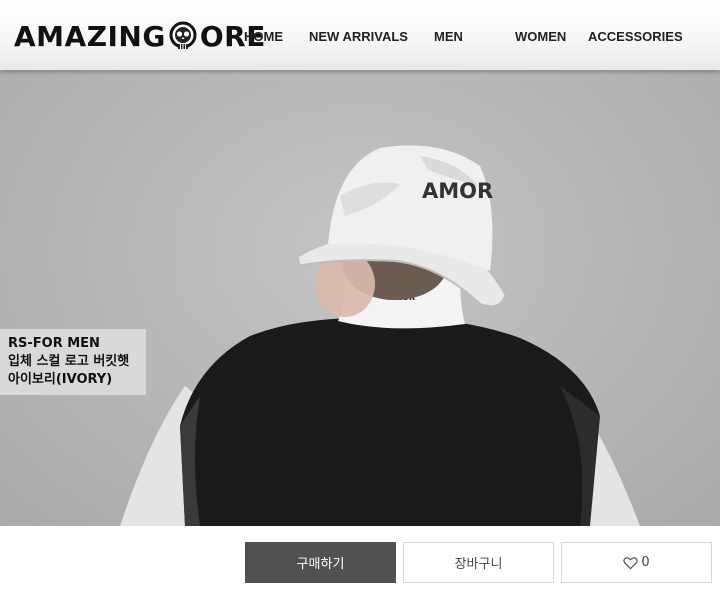  I want to click on hat-logo: AMOR, so click(457, 191).